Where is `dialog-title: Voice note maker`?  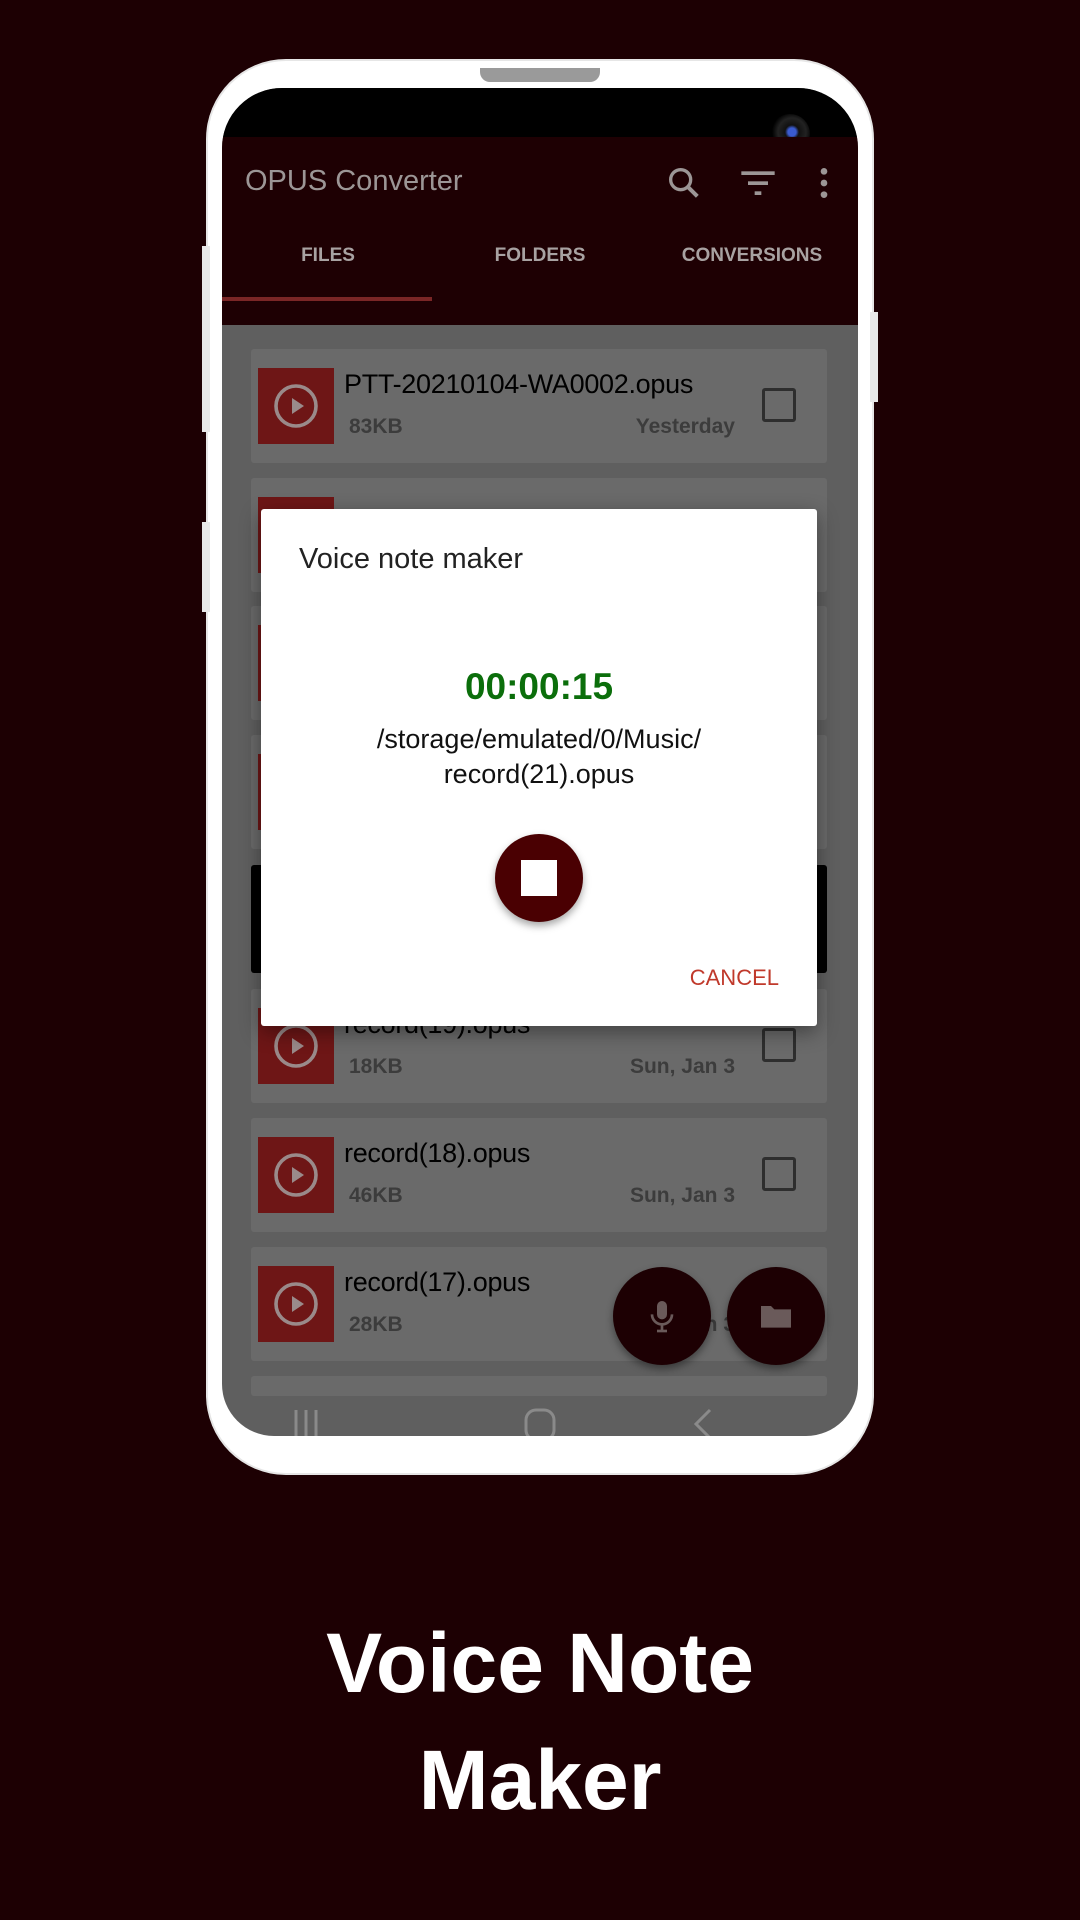
dialog-title: Voice note maker is located at coordinates (411, 559).